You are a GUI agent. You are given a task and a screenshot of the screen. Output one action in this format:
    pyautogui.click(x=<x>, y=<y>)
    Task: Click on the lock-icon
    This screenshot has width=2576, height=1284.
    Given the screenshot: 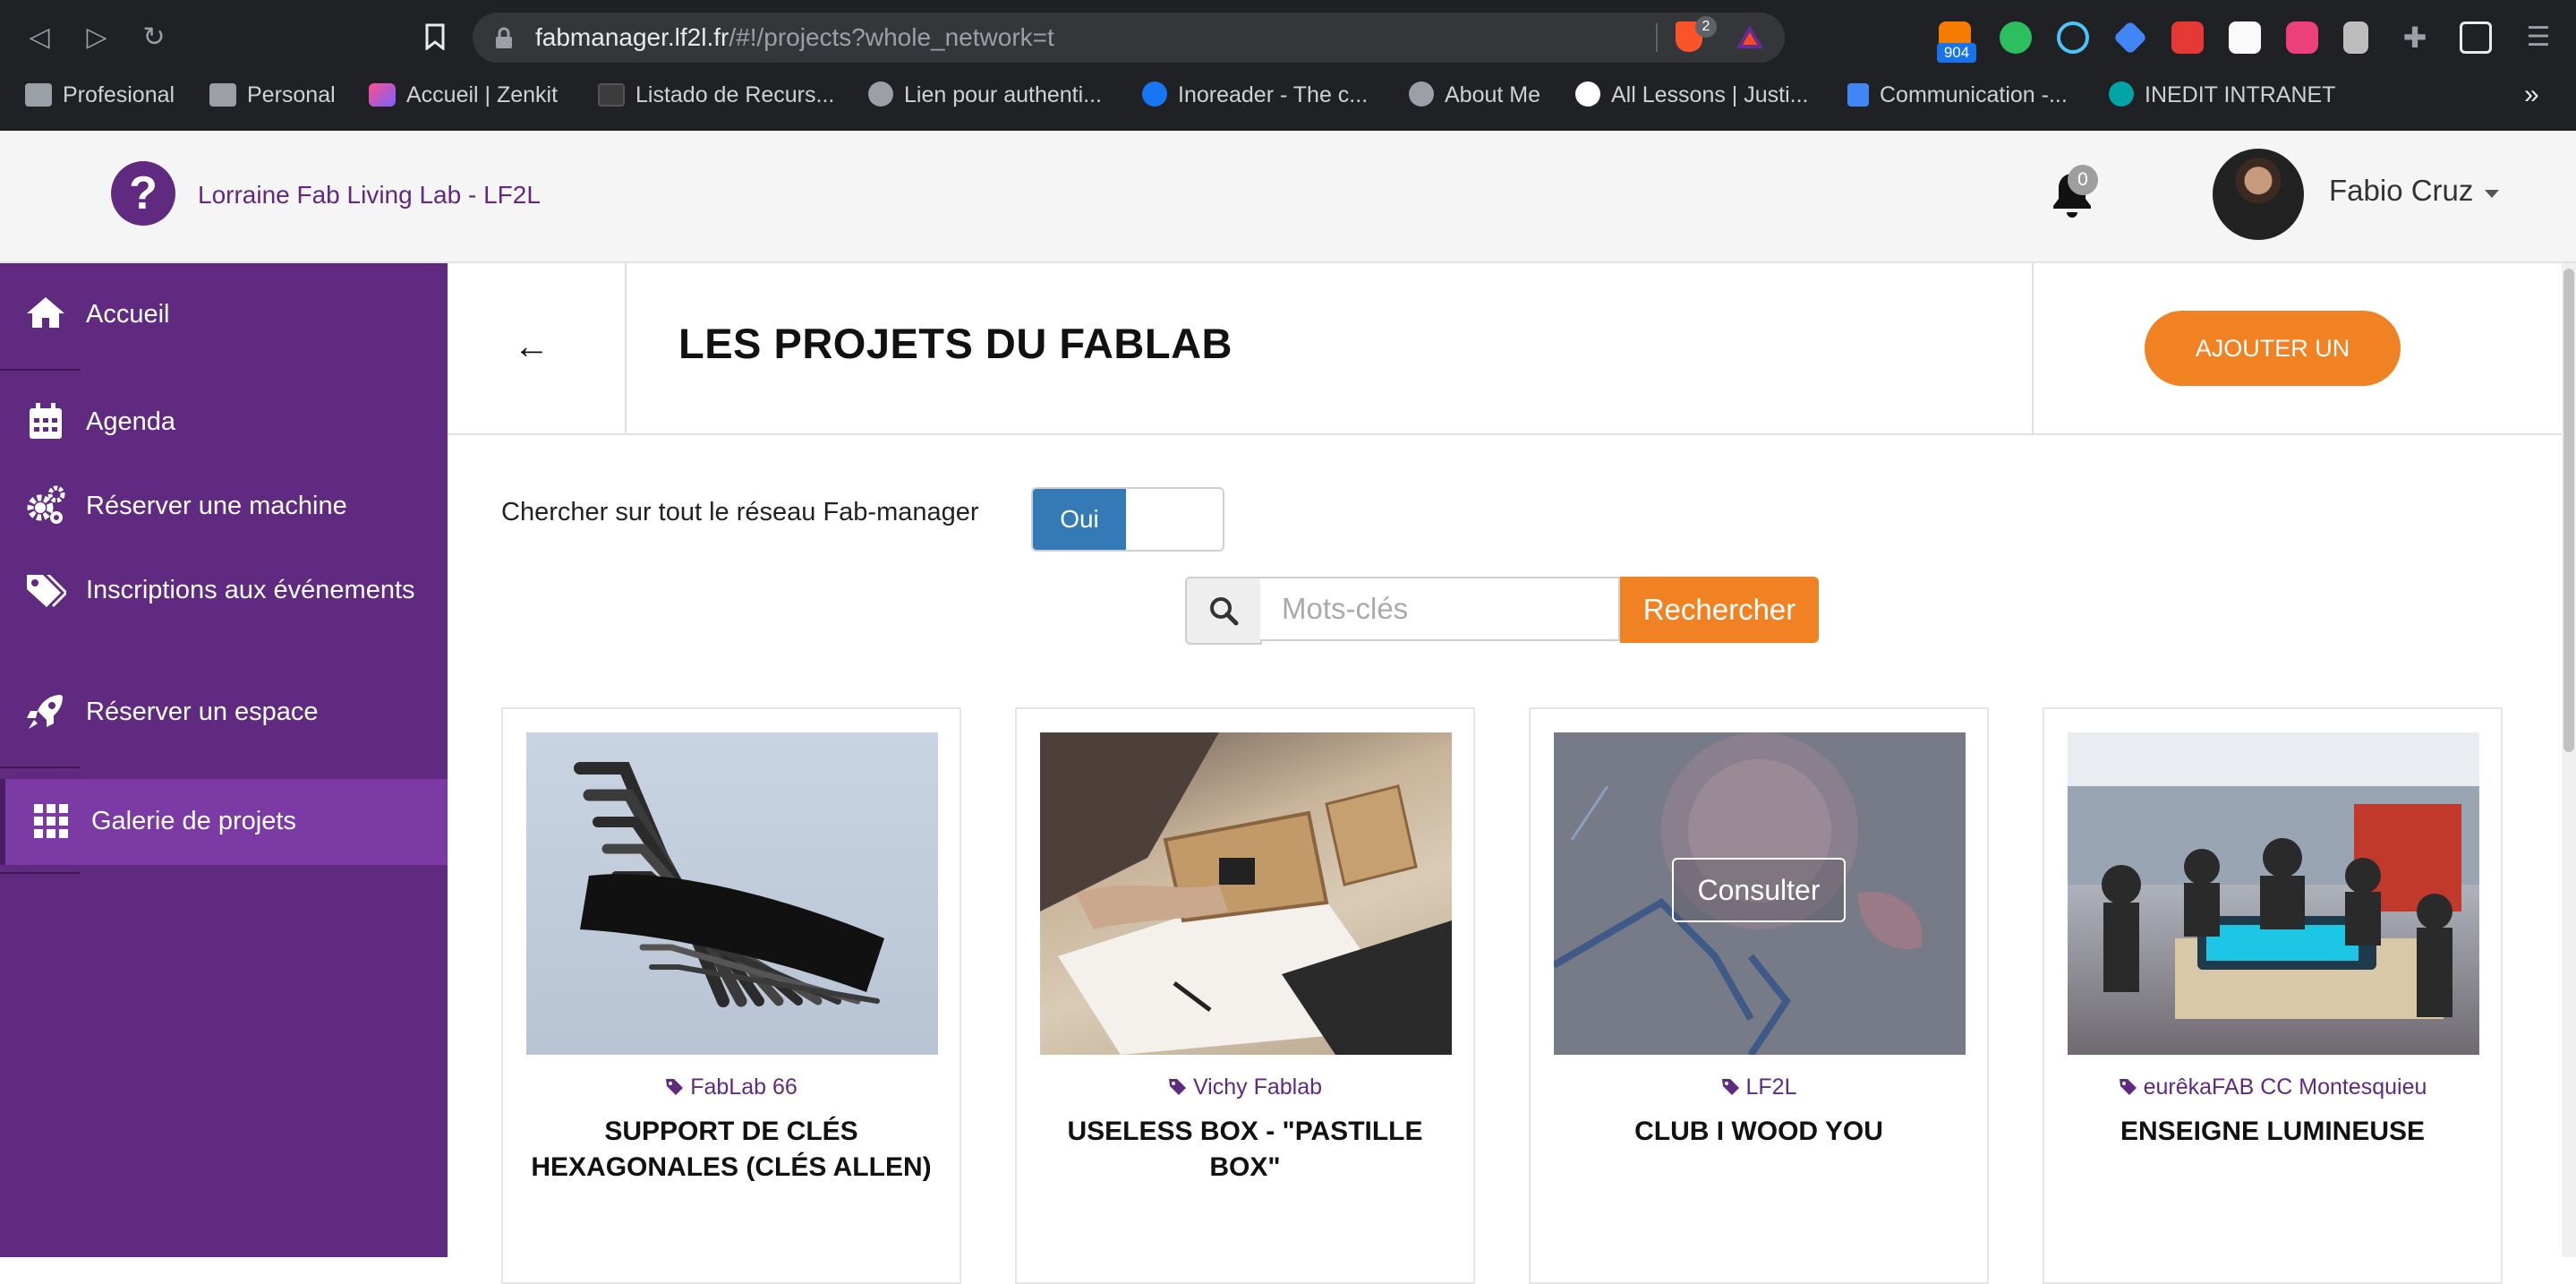 What is the action you would take?
    pyautogui.click(x=504, y=37)
    